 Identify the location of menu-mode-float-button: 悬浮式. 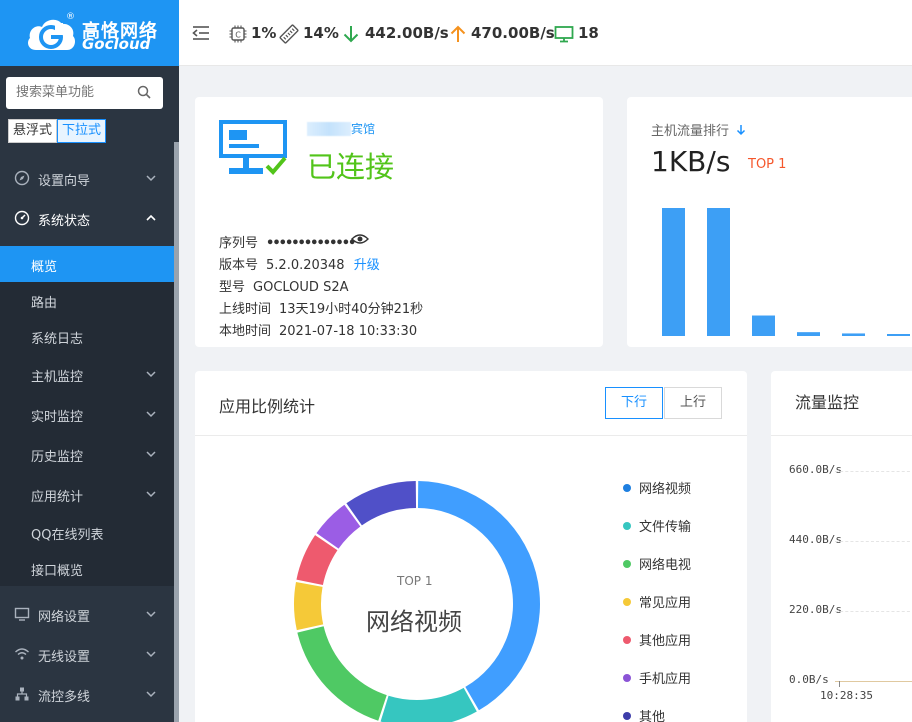
(33, 131).